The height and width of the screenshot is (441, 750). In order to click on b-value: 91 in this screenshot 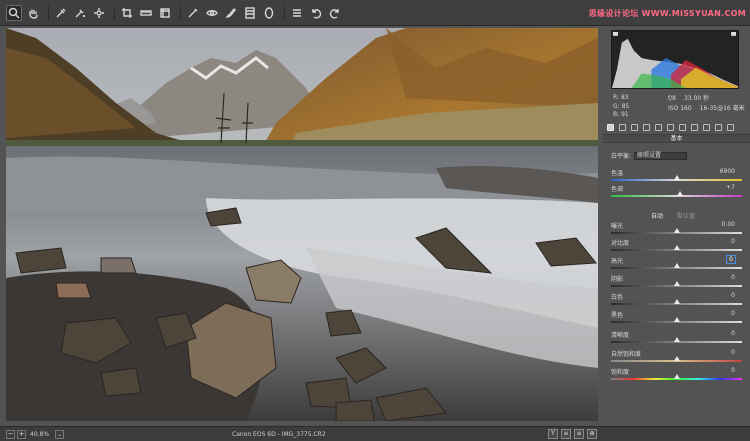, I will do `click(625, 114)`.